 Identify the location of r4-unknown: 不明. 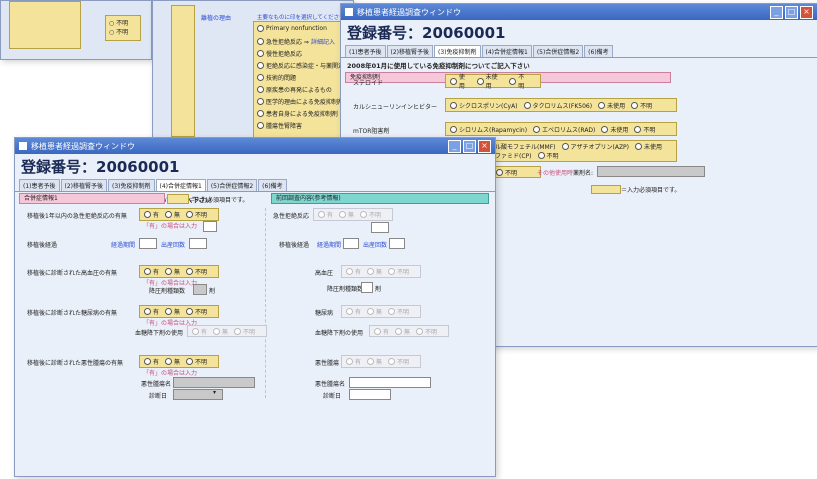
(196, 311).